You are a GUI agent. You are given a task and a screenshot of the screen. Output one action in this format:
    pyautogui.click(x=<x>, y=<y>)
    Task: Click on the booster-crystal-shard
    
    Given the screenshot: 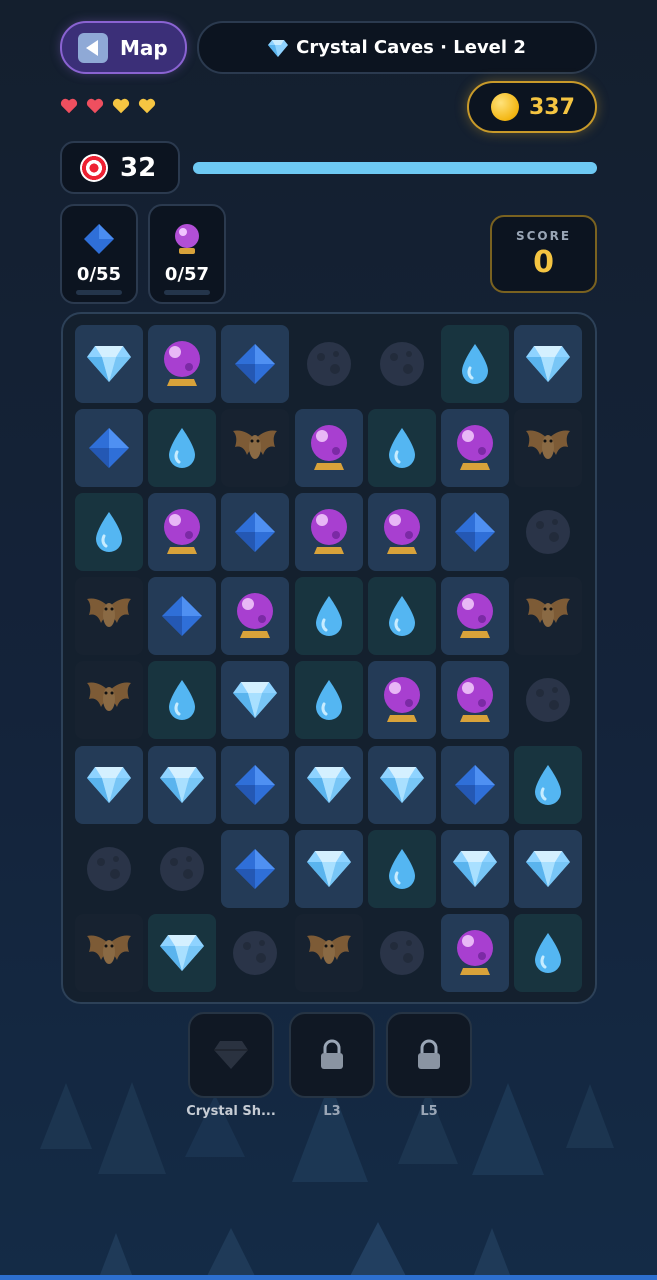 What is the action you would take?
    pyautogui.click(x=231, y=1055)
    